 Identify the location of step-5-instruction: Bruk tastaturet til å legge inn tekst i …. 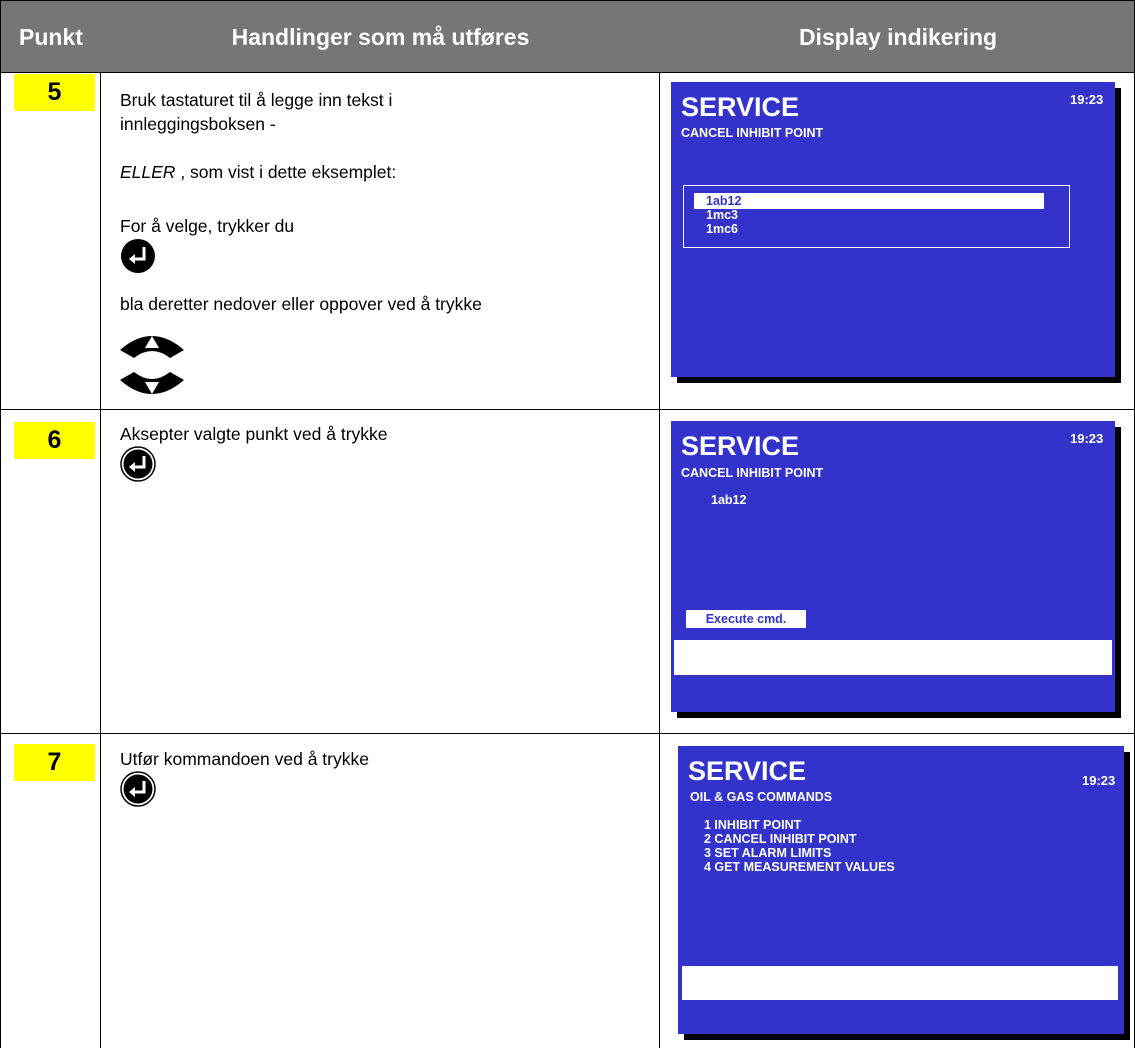
(256, 112).